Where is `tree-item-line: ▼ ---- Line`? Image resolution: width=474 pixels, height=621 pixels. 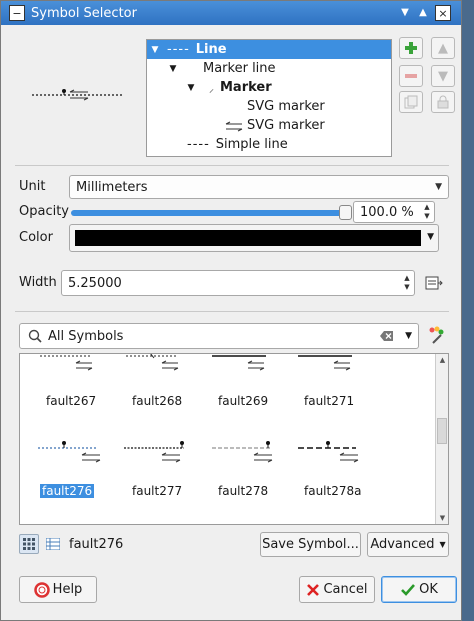
tree-item-line: ▼ ---- Line is located at coordinates (269, 49).